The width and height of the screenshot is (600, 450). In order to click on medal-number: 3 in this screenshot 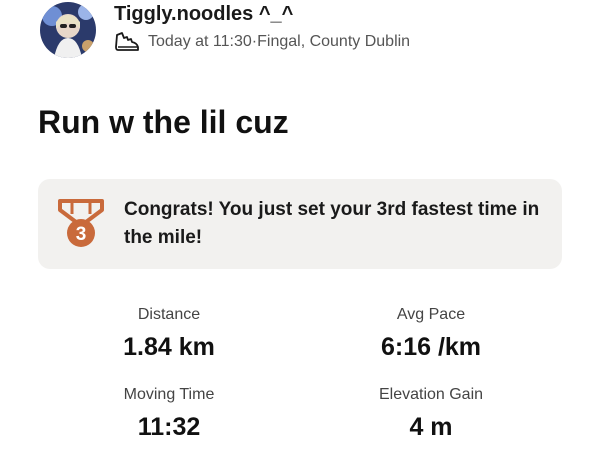, I will do `click(81, 234)`.